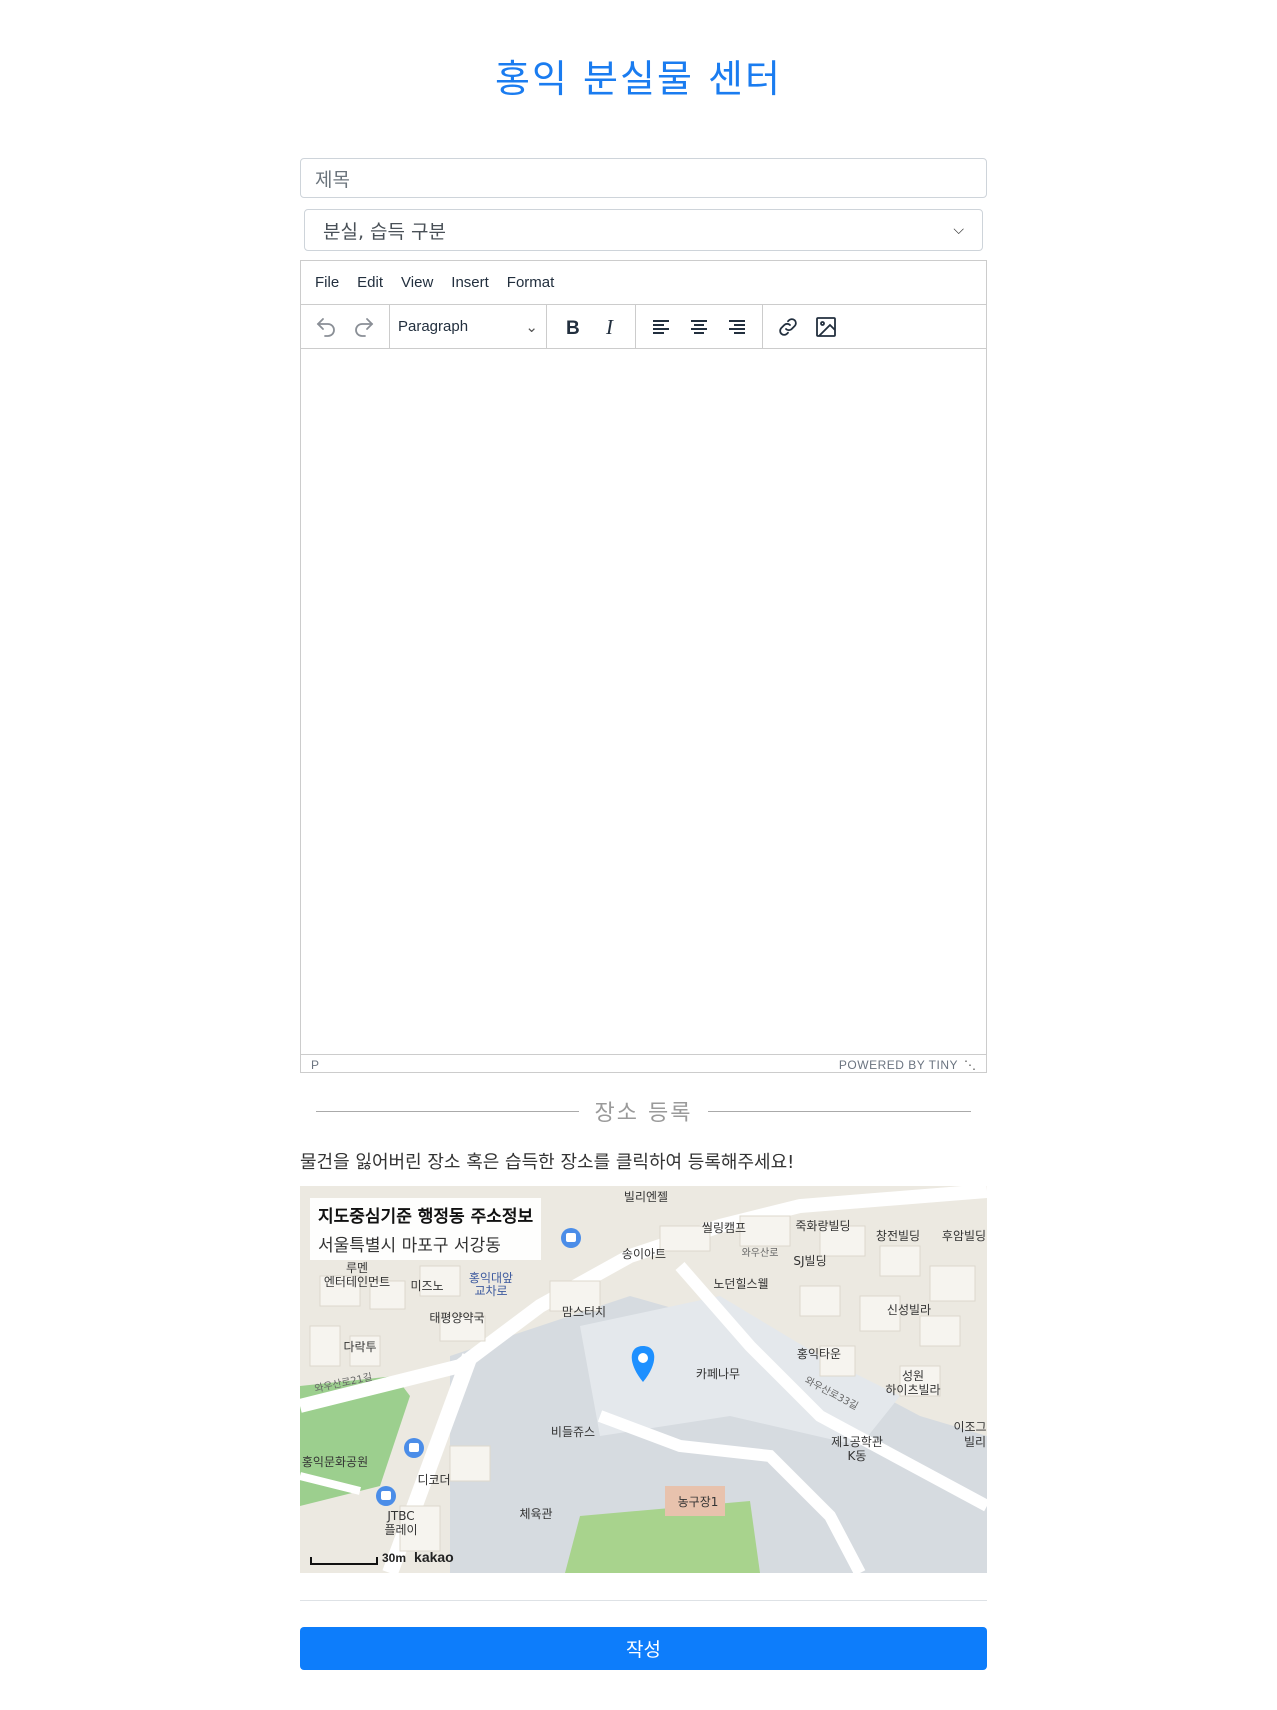  I want to click on map-label: 제1공학관, so click(857, 1442).